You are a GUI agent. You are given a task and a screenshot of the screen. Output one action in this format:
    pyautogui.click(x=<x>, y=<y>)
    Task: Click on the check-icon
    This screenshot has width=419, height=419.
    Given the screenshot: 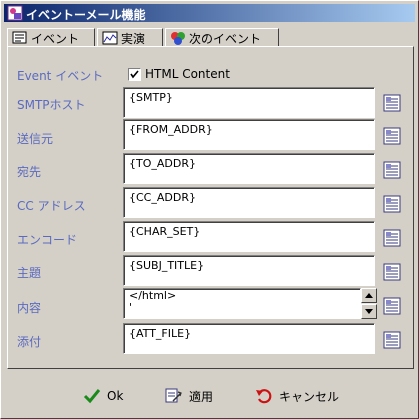 What is the action you would take?
    pyautogui.click(x=92, y=396)
    